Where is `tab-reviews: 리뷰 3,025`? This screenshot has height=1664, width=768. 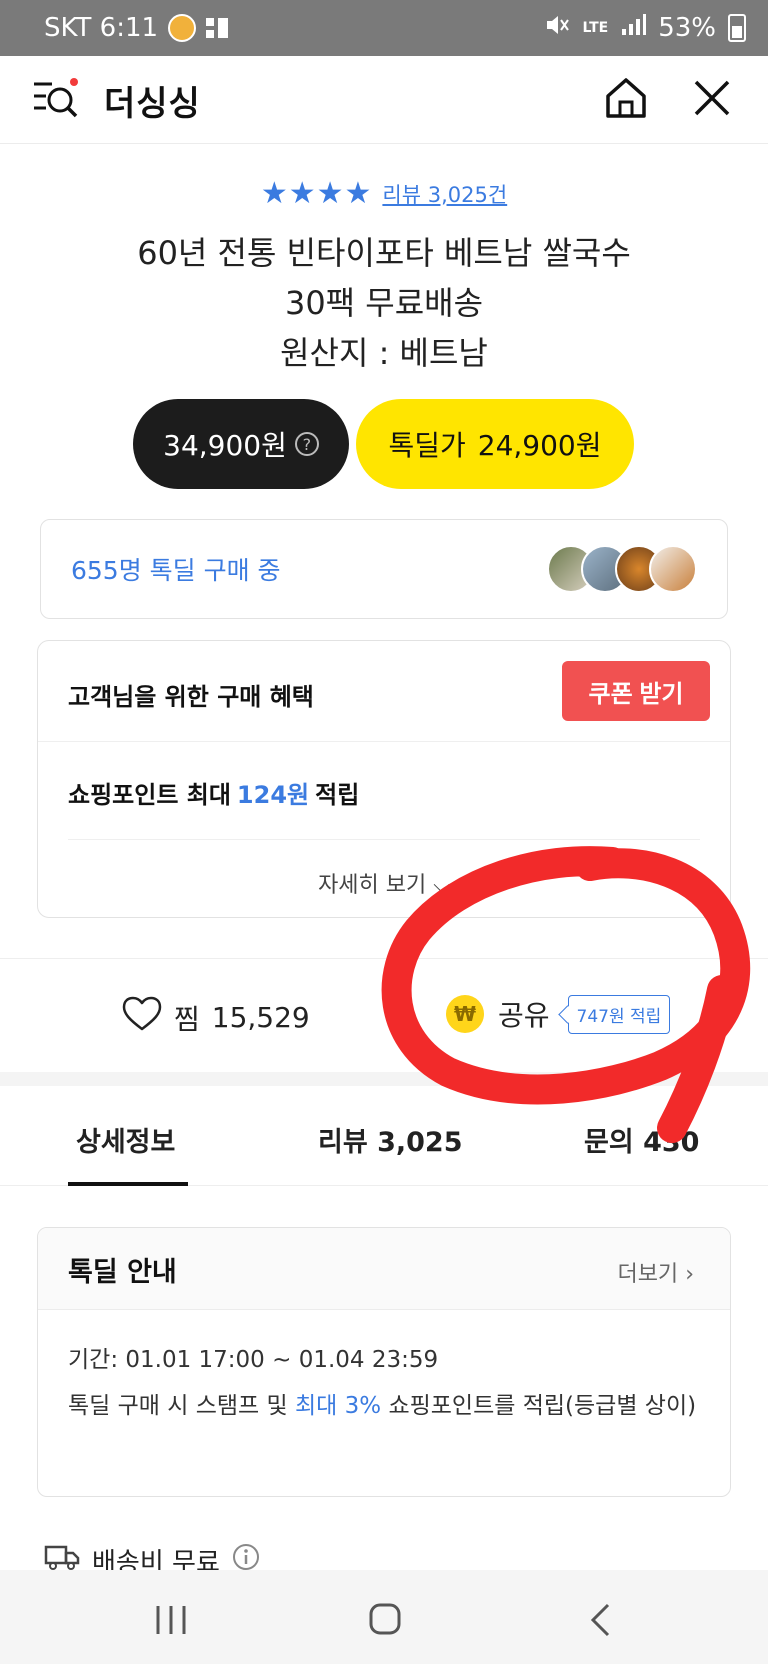
tab-reviews: 리뷰 3,025 is located at coordinates (390, 1139).